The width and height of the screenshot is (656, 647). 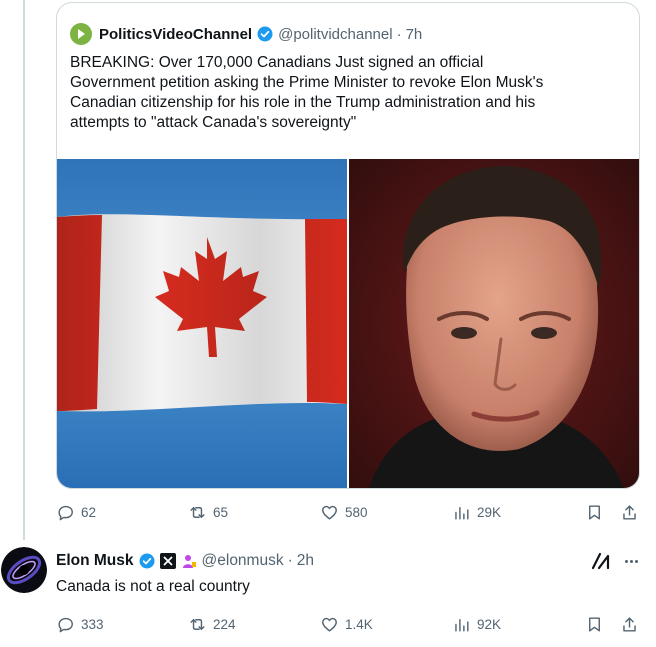 I want to click on quoted-handle: @politvidchannel, so click(x=335, y=34).